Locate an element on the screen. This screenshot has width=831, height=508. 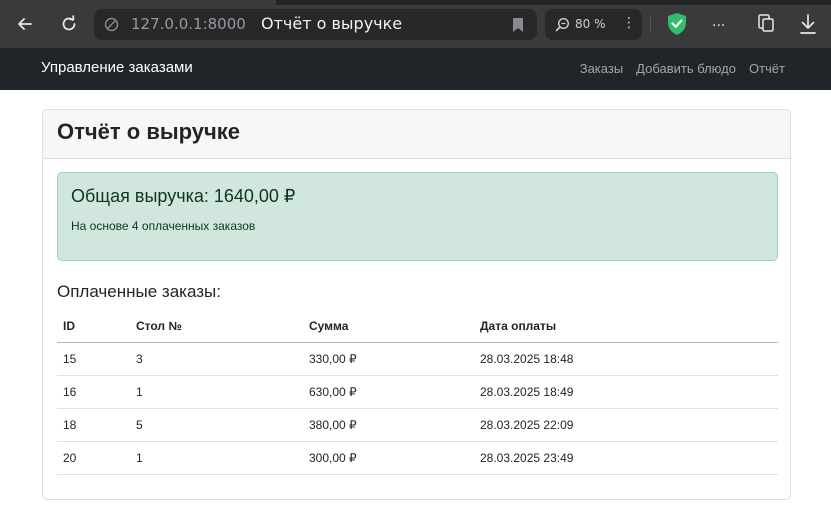
header-table-number: Стол № is located at coordinates (216, 326).